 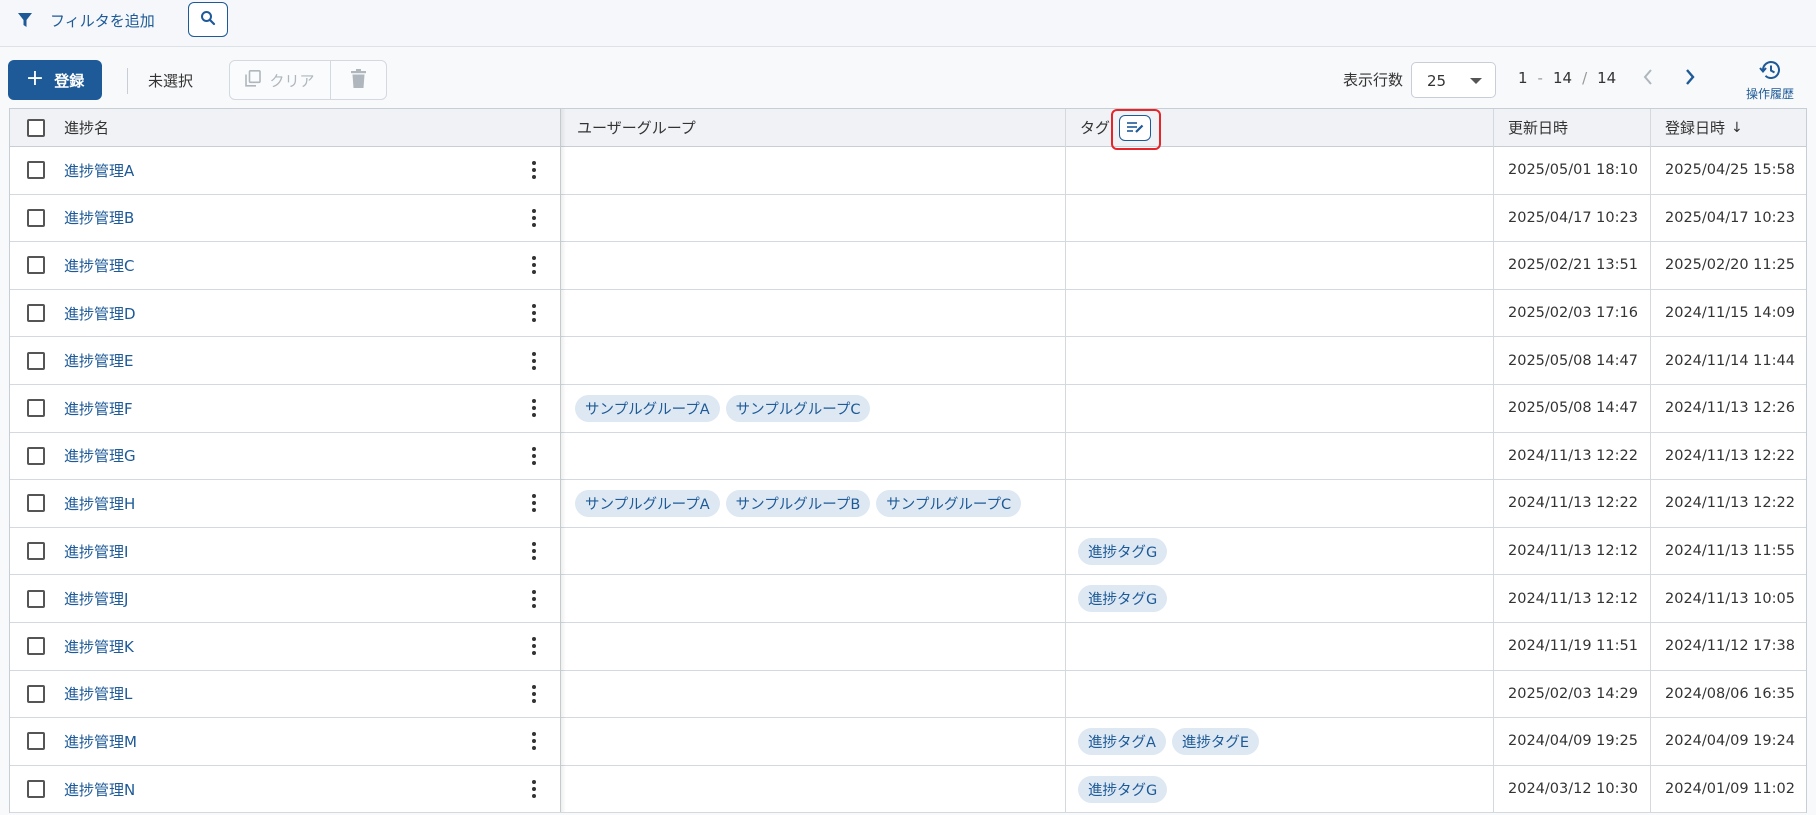 What do you see at coordinates (98, 693) in the screenshot?
I see `progress-name-link: 進捗管理L` at bounding box center [98, 693].